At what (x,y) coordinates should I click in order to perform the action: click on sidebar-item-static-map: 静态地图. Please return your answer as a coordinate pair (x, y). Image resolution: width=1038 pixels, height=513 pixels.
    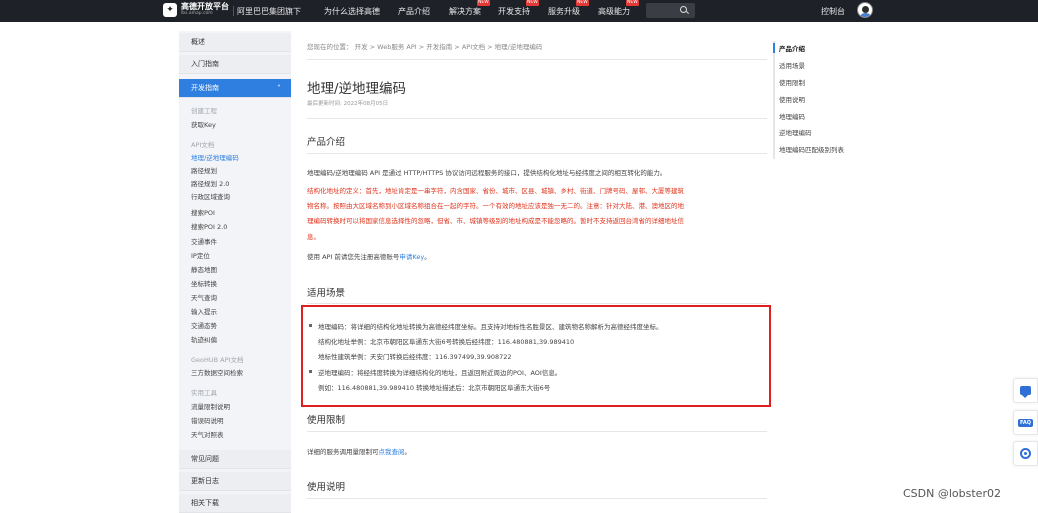
    Looking at the image, I should click on (204, 269).